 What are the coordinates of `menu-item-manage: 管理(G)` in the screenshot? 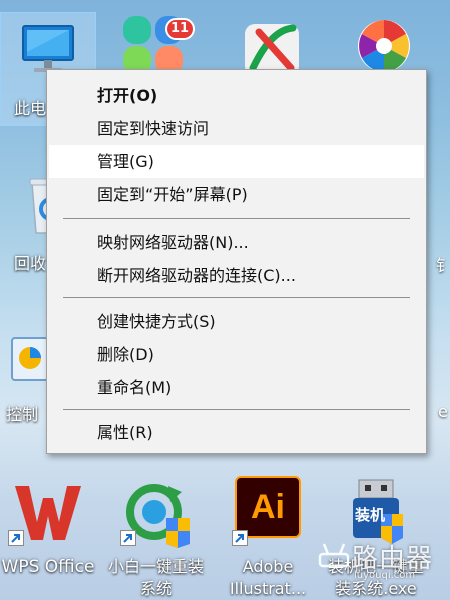 It's located at (236, 161).